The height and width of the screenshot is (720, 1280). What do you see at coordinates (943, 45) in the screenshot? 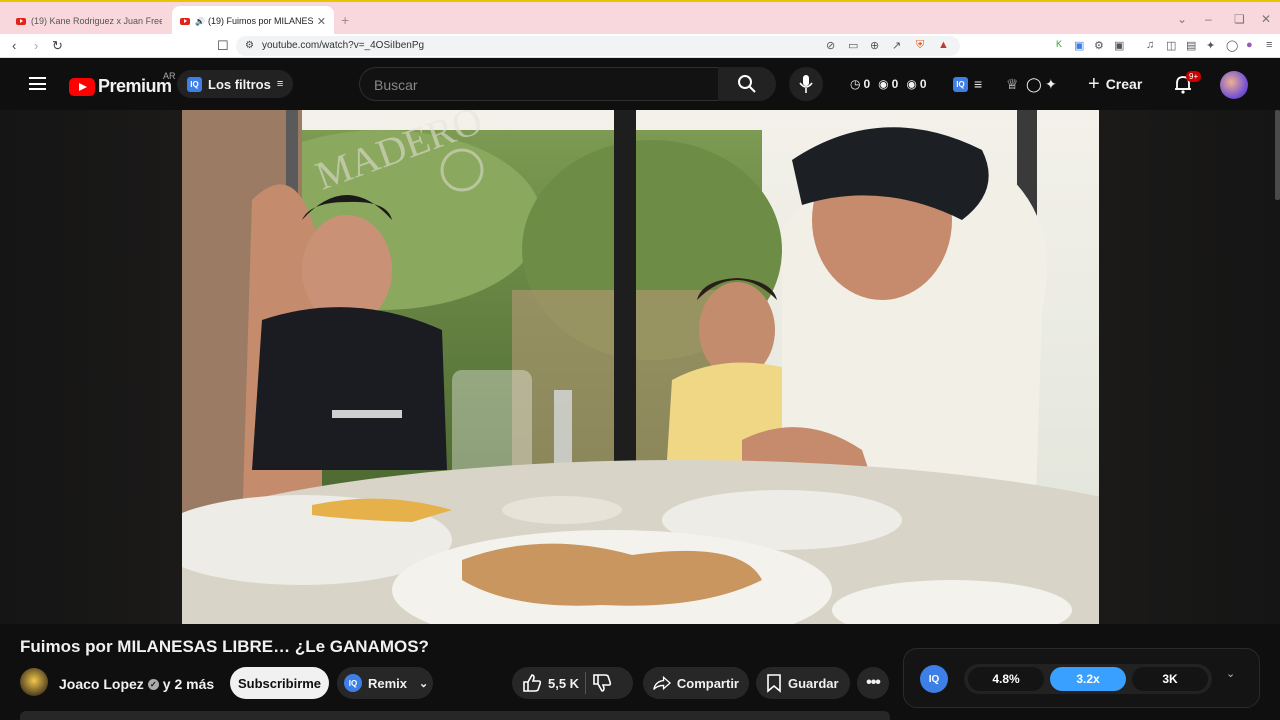
I see `rewards-icon: ▲` at bounding box center [943, 45].